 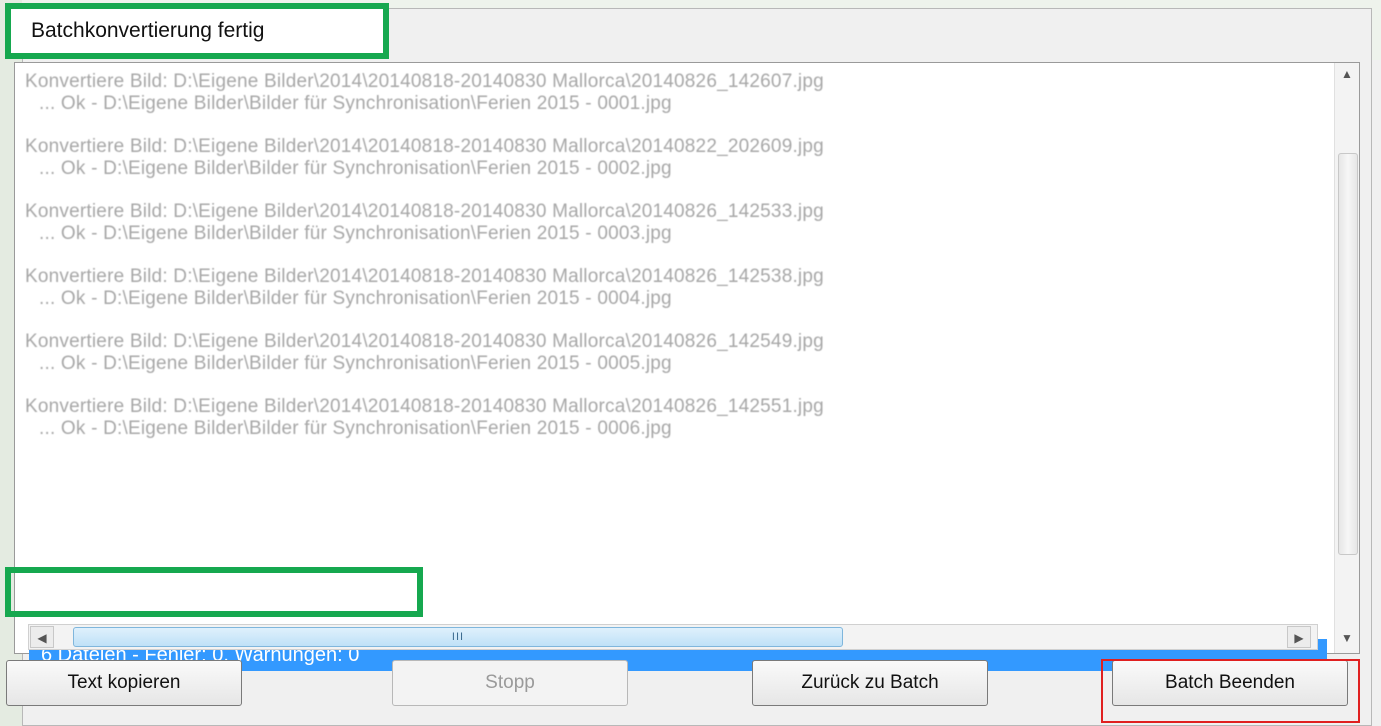 What do you see at coordinates (1347, 638) in the screenshot?
I see `scroll-down-icon: ▼` at bounding box center [1347, 638].